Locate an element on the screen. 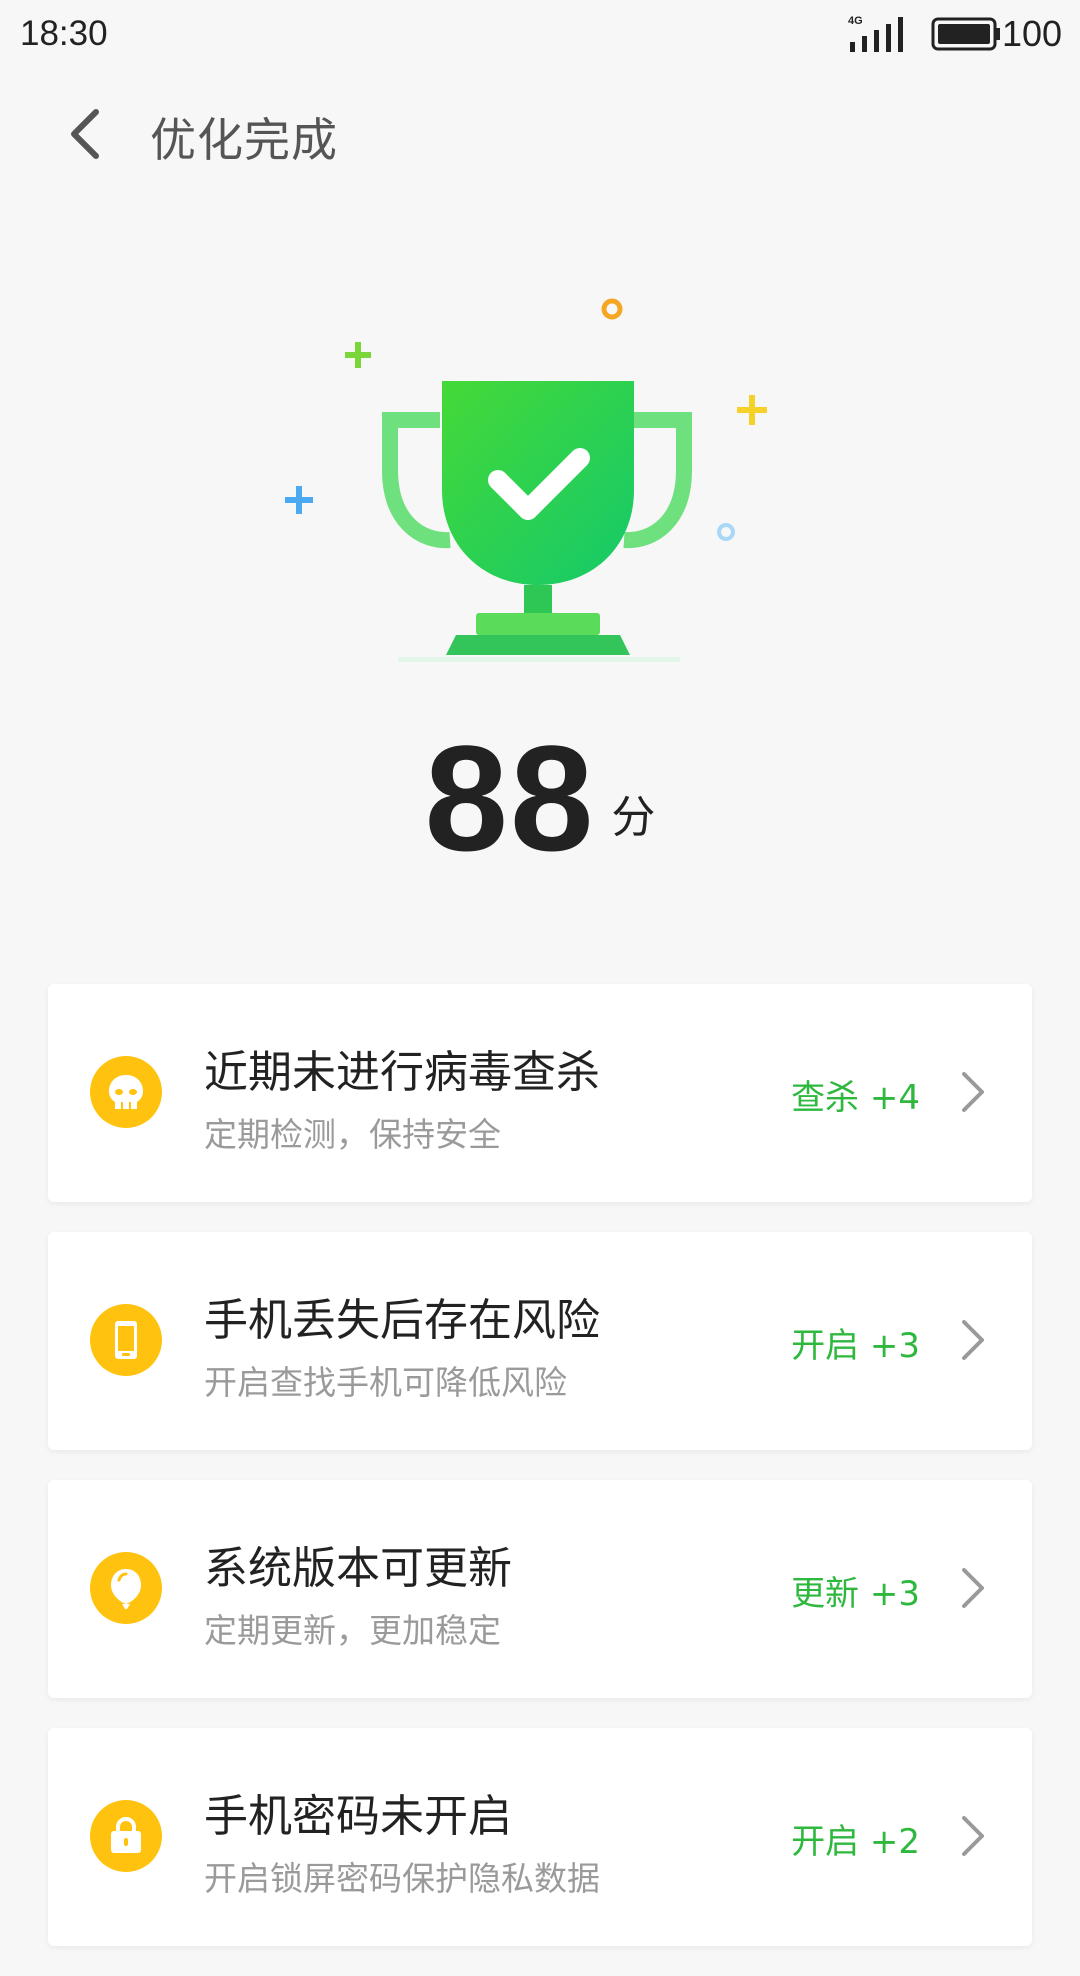  issue-card-system-update: 系统版本可更新 定期更新，更加稳定 更新 +3 is located at coordinates (540, 1589).